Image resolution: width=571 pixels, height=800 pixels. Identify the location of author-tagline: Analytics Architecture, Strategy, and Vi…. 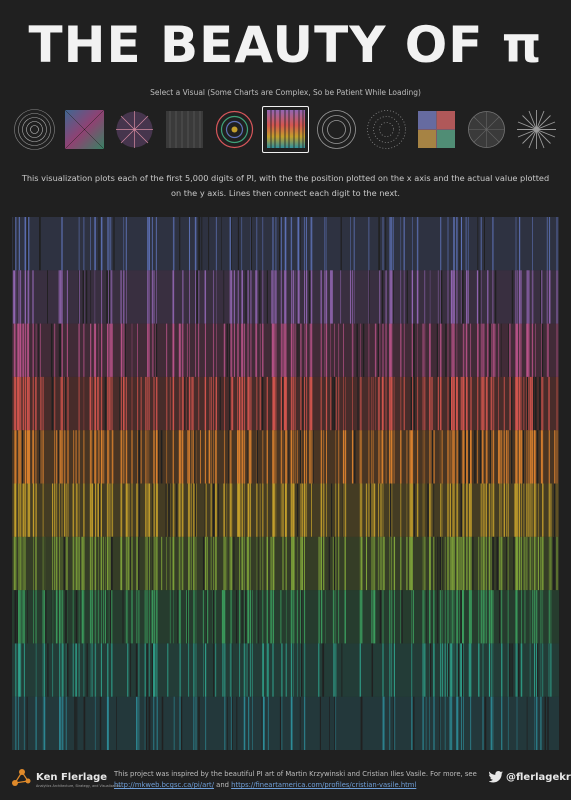
(78, 786).